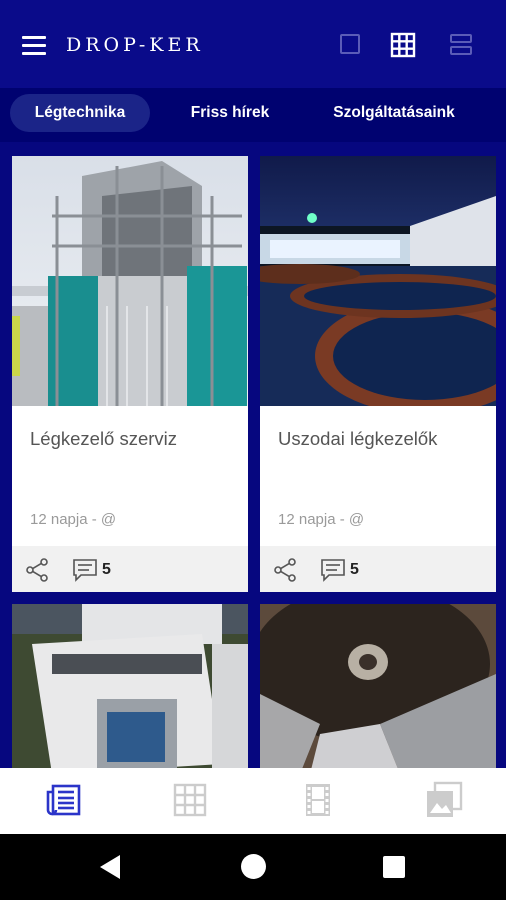 This screenshot has width=506, height=900. What do you see at coordinates (80, 113) in the screenshot?
I see `tab-legtechnika: Légtechnika` at bounding box center [80, 113].